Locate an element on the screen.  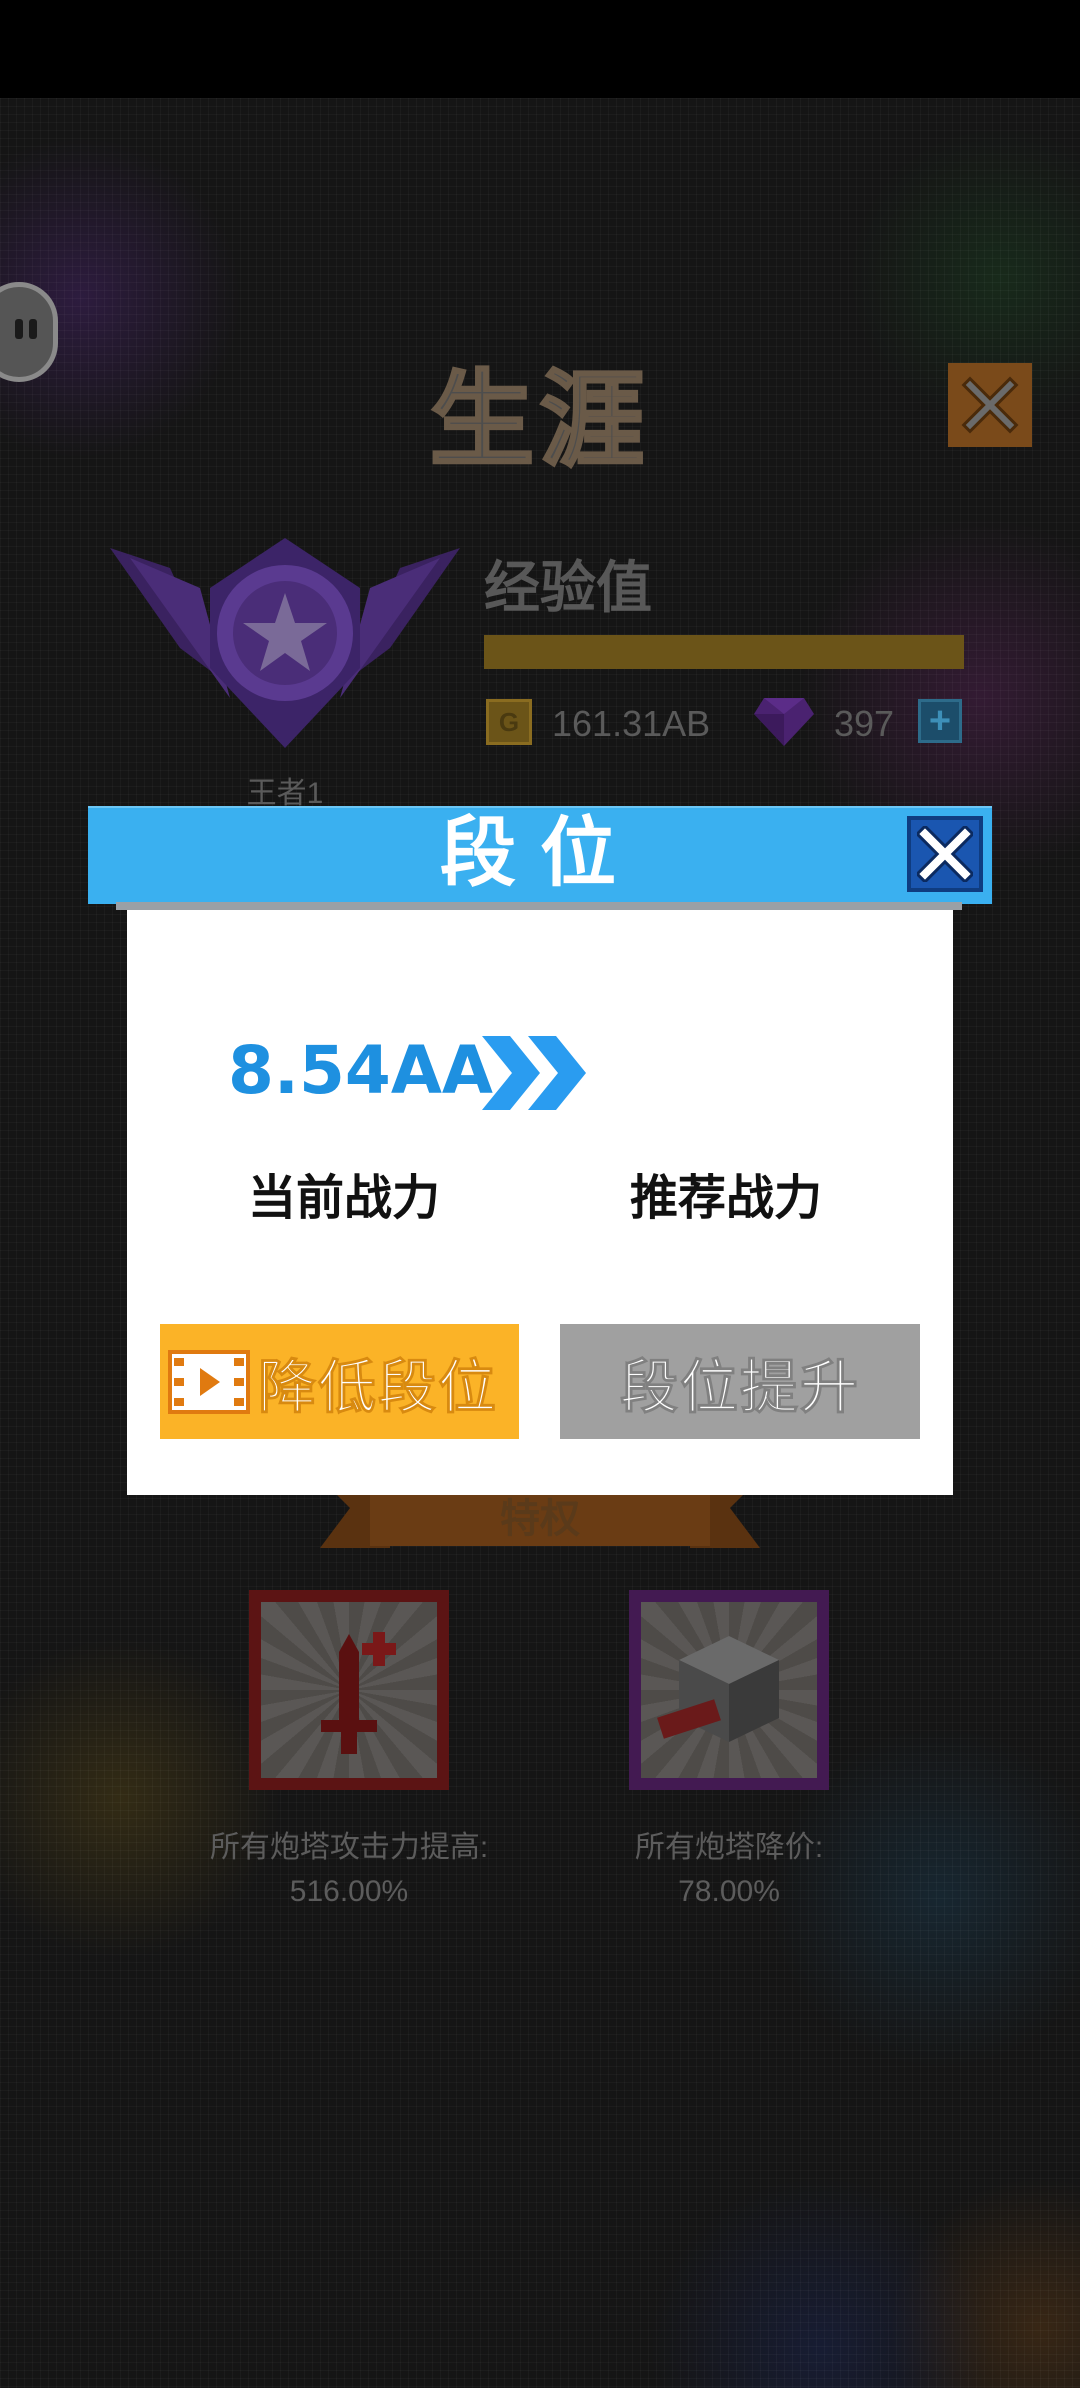
xp-progress-bar is located at coordinates (724, 652).